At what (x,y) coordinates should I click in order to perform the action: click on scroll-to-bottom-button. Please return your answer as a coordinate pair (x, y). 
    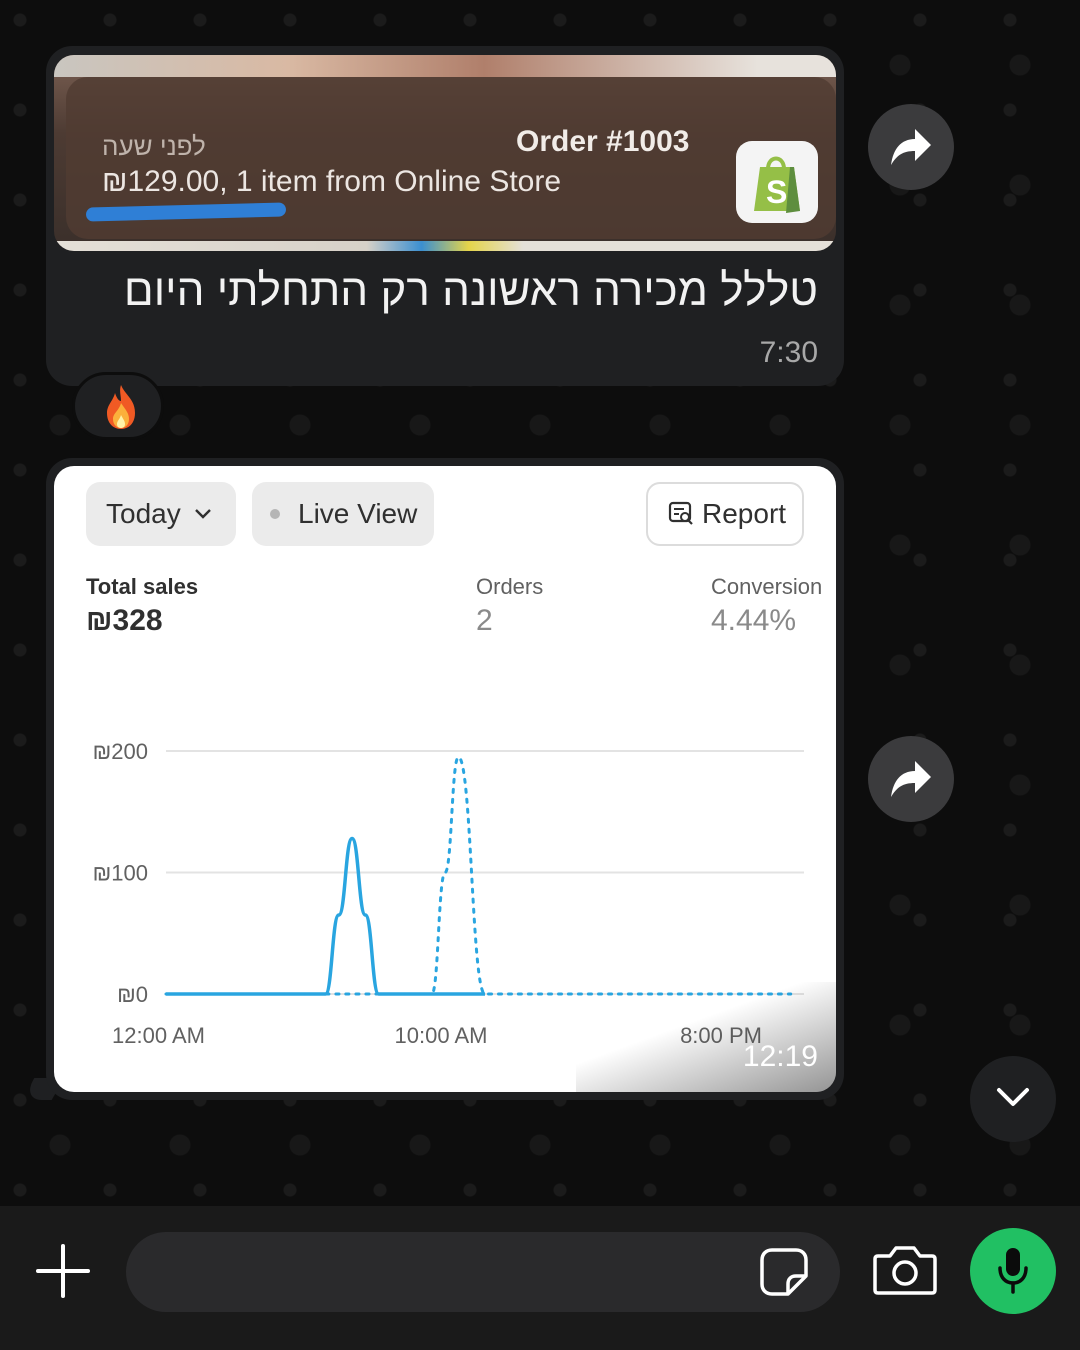
    Looking at the image, I should click on (1013, 1099).